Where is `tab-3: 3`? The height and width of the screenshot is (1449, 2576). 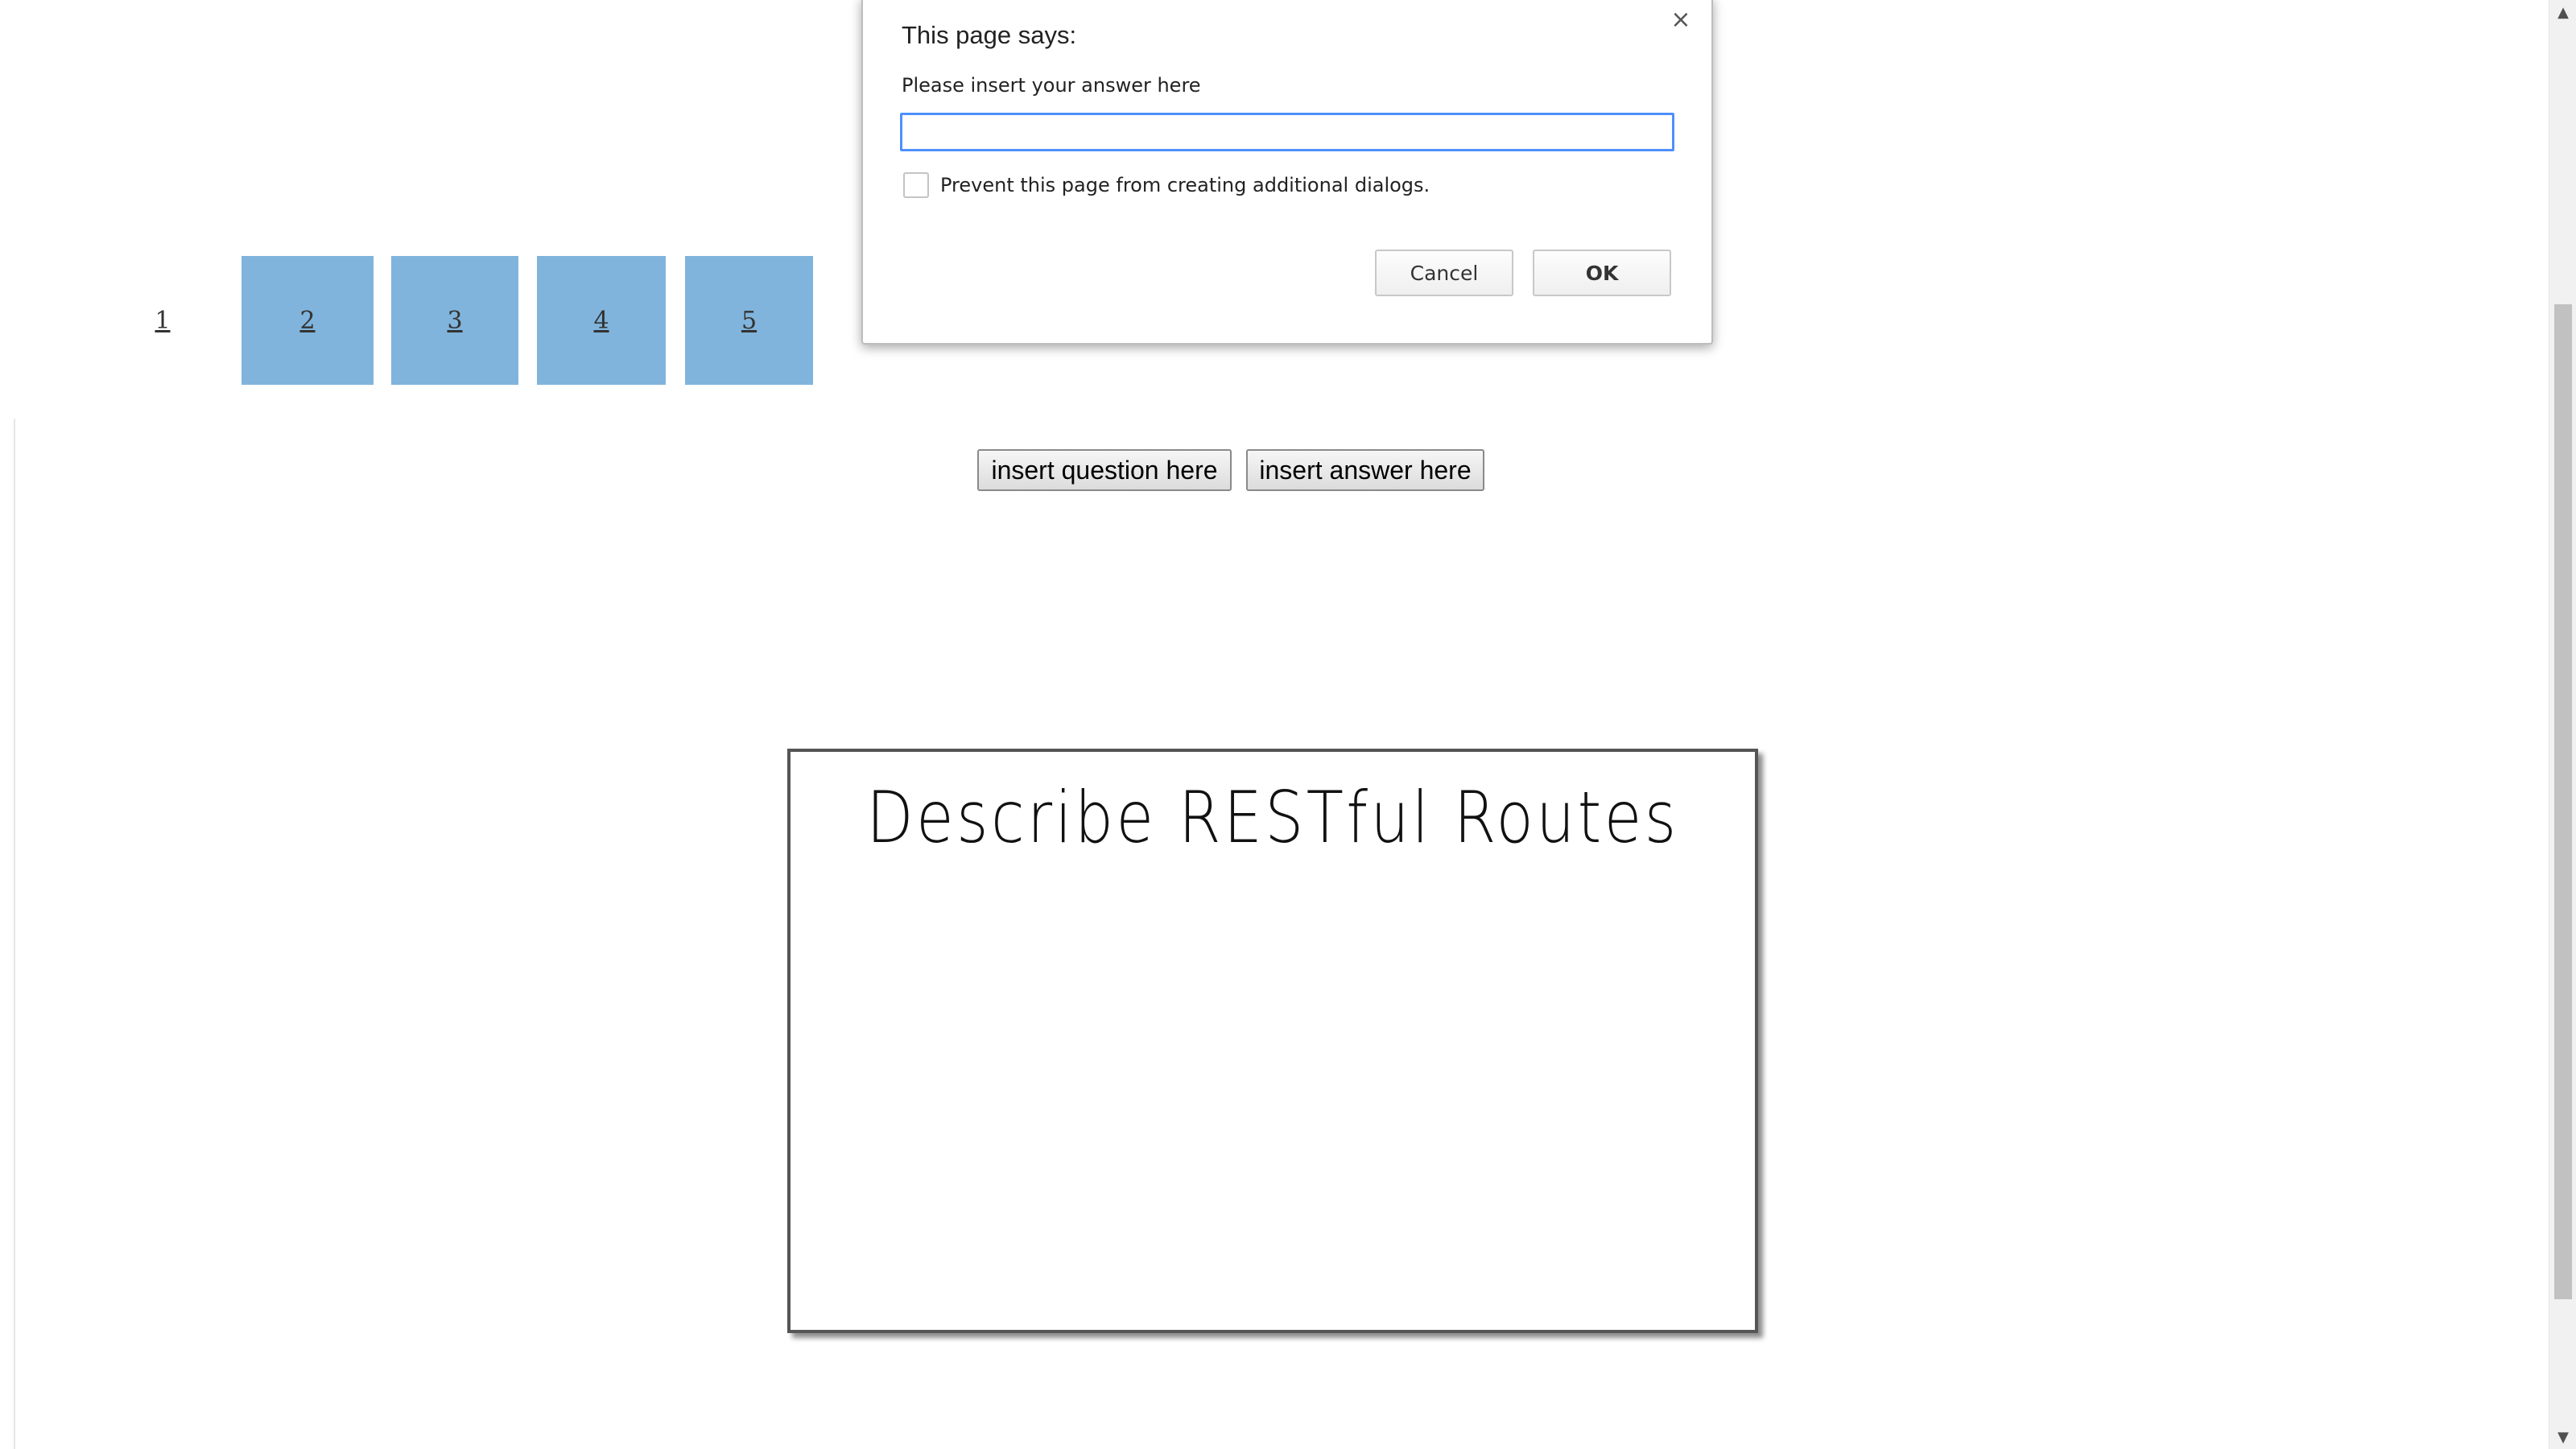
tab-3: 3 is located at coordinates (454, 320).